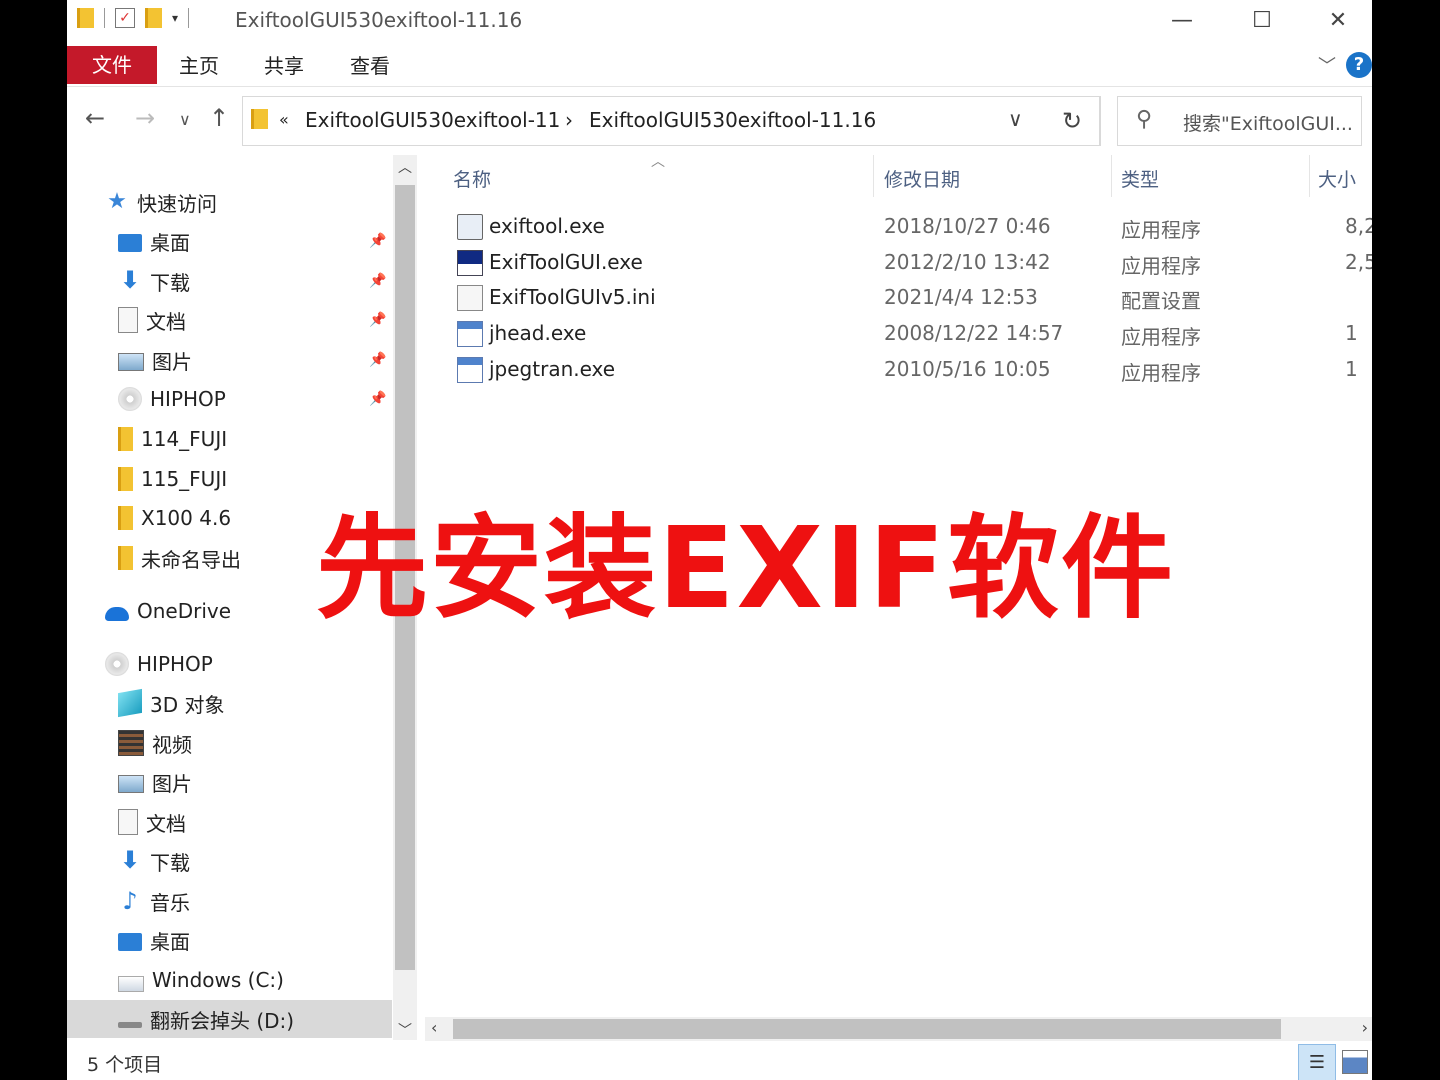  I want to click on nav-item-114-fuji: 114_FUJI, so click(229, 439).